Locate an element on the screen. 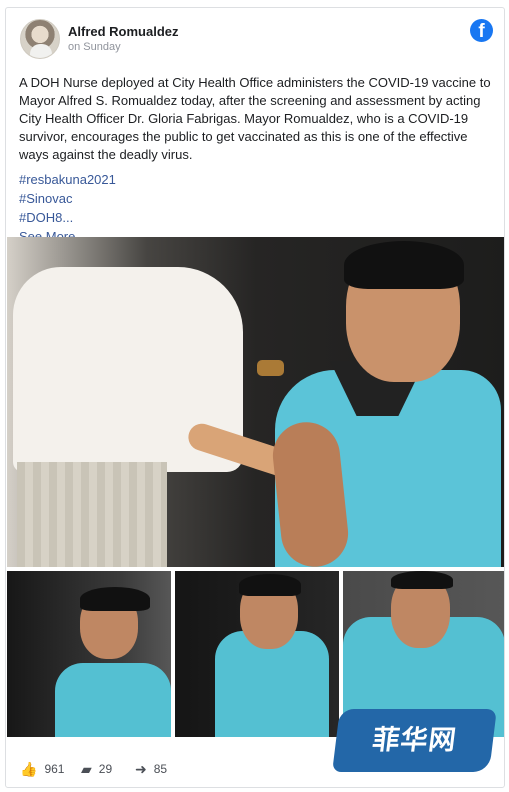  hashtag-resbakuna2021: #resbakuna2021 is located at coordinates (67, 179).